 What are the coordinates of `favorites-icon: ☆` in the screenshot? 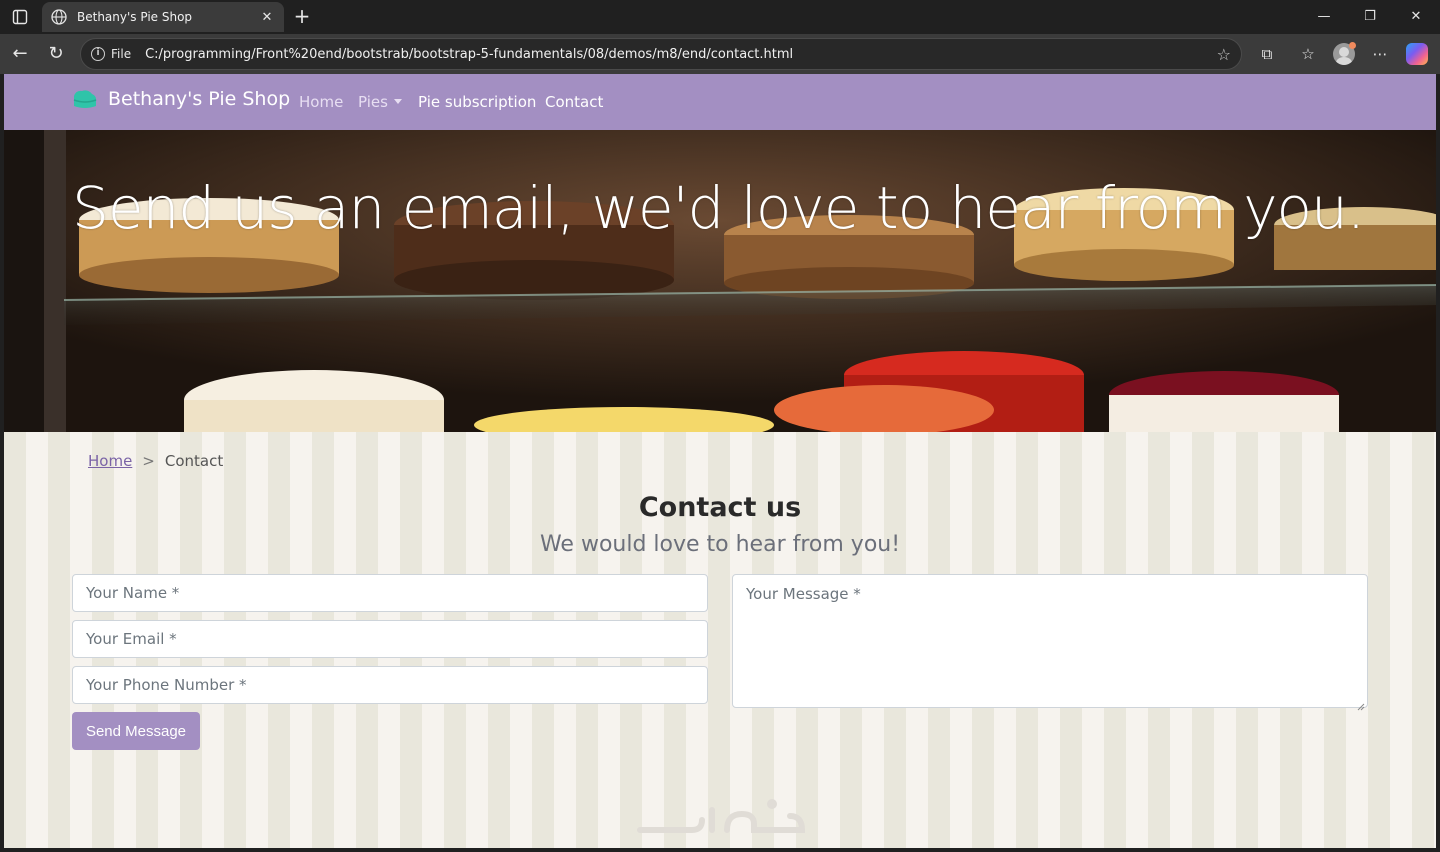 It's located at (1308, 54).